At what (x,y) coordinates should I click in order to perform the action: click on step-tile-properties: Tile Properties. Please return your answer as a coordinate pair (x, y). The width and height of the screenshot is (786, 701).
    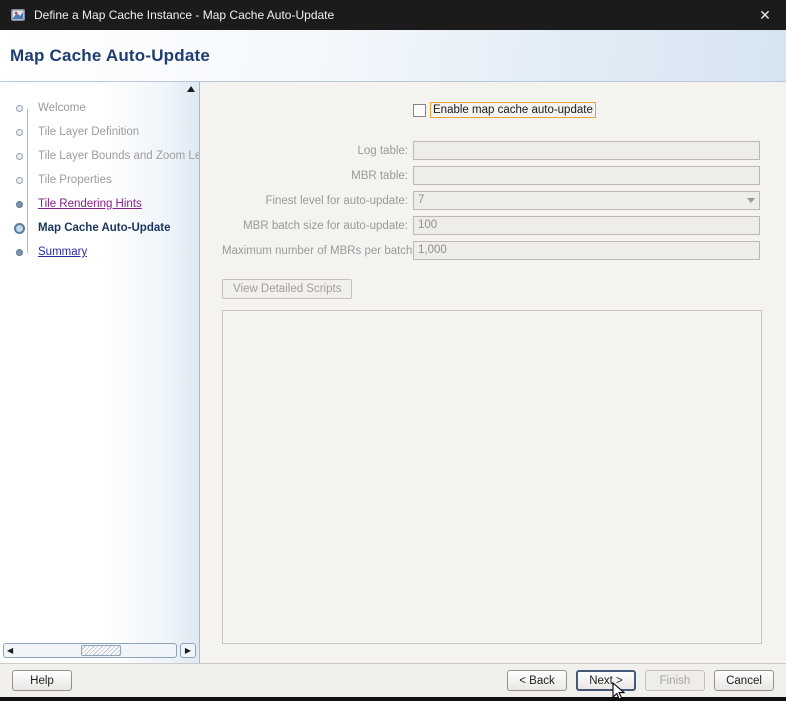
    Looking at the image, I should click on (99, 180).